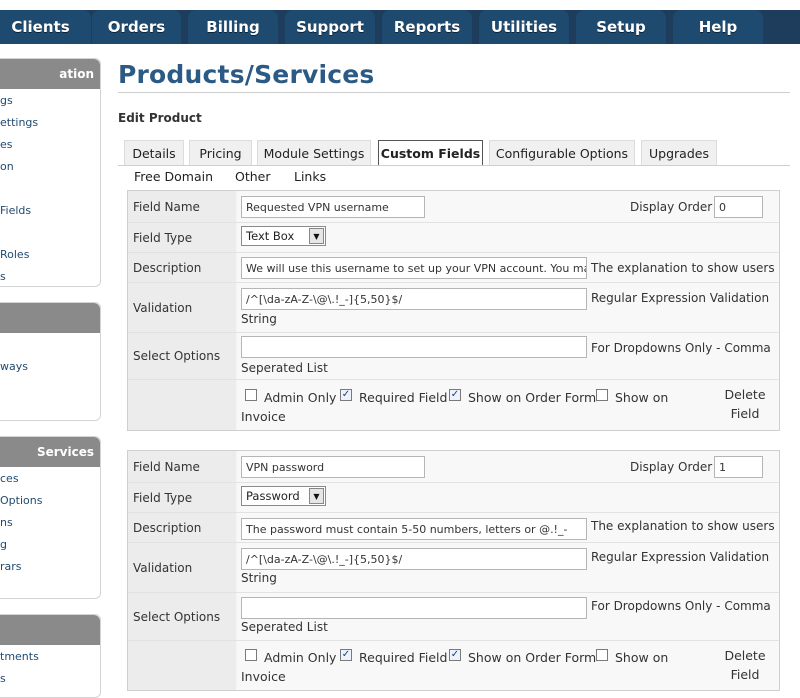 Image resolution: width=800 pixels, height=698 pixels. What do you see at coordinates (333, 467) in the screenshot?
I see `field-name-input: VPN password` at bounding box center [333, 467].